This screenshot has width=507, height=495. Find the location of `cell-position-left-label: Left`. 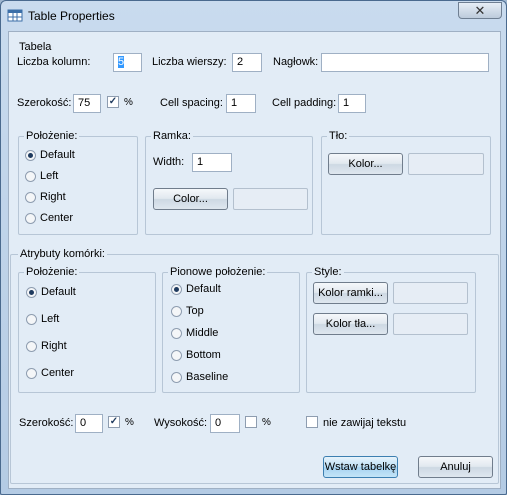

cell-position-left-label: Left is located at coordinates (50, 319).